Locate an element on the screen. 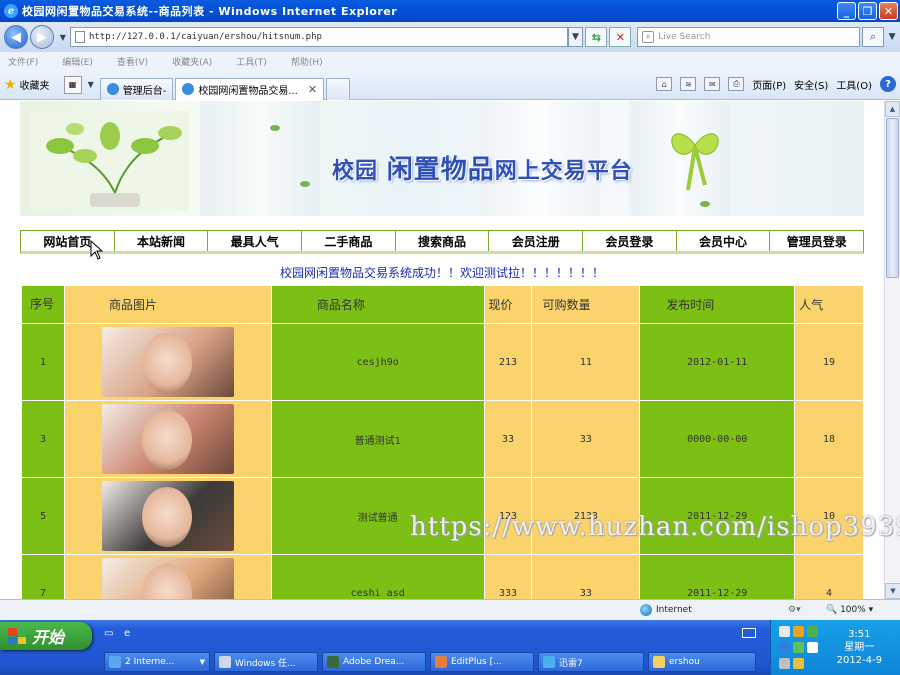  cell-id: 7 is located at coordinates (43, 576).